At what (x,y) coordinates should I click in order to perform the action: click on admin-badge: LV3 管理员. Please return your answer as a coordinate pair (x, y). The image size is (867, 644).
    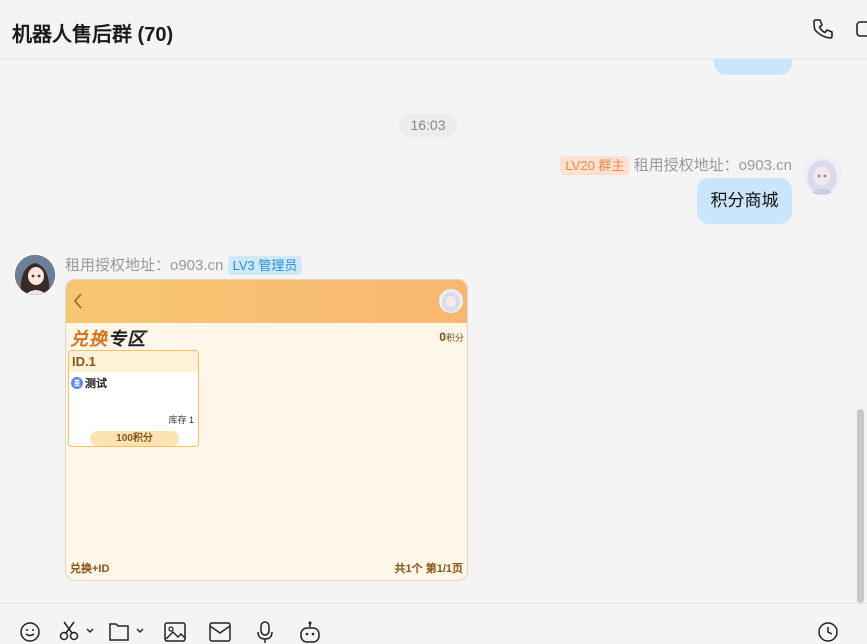
    Looking at the image, I should click on (265, 265).